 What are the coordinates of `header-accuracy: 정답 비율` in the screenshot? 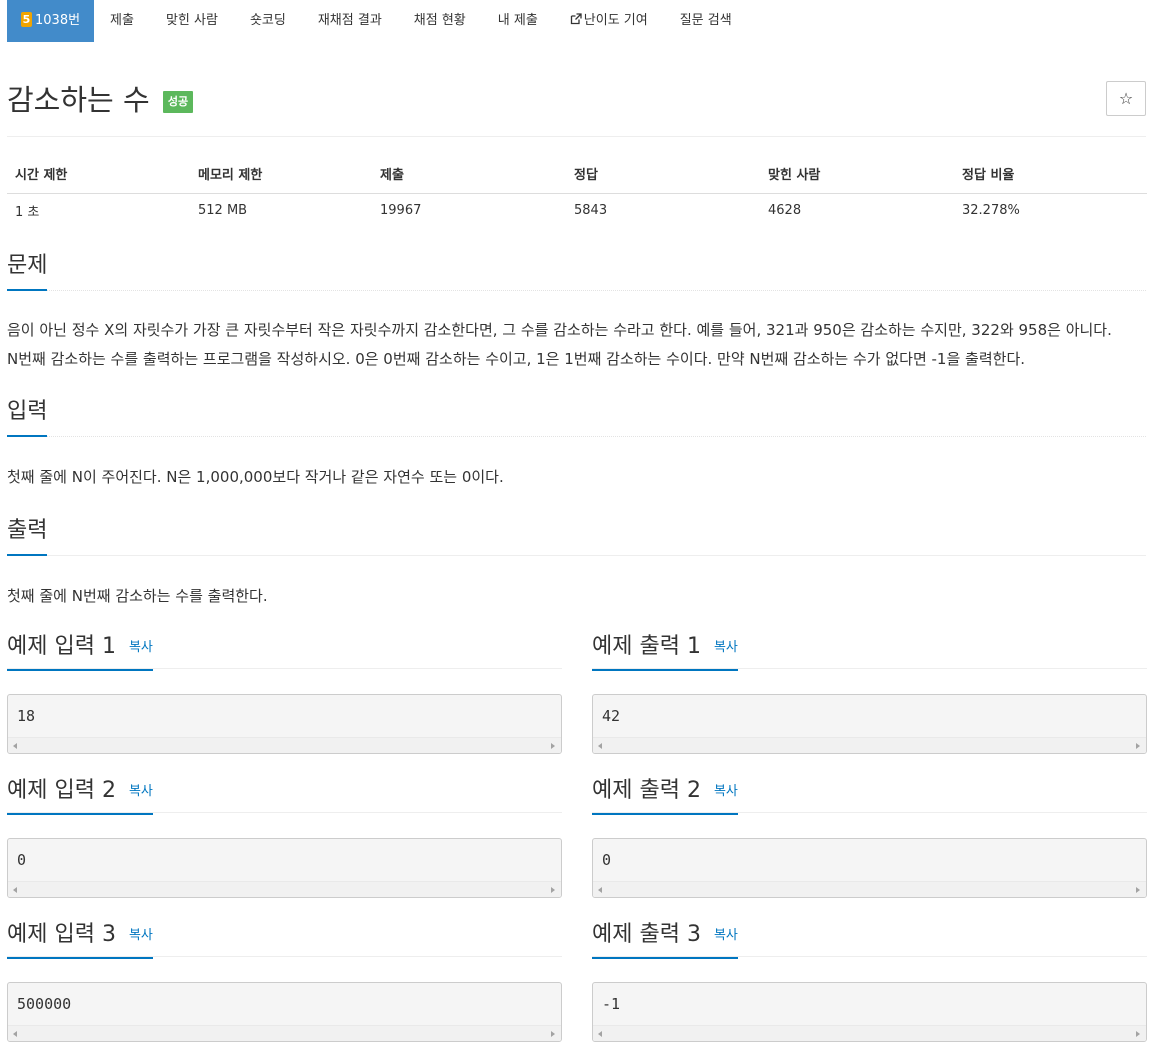 It's located at (1050, 174).